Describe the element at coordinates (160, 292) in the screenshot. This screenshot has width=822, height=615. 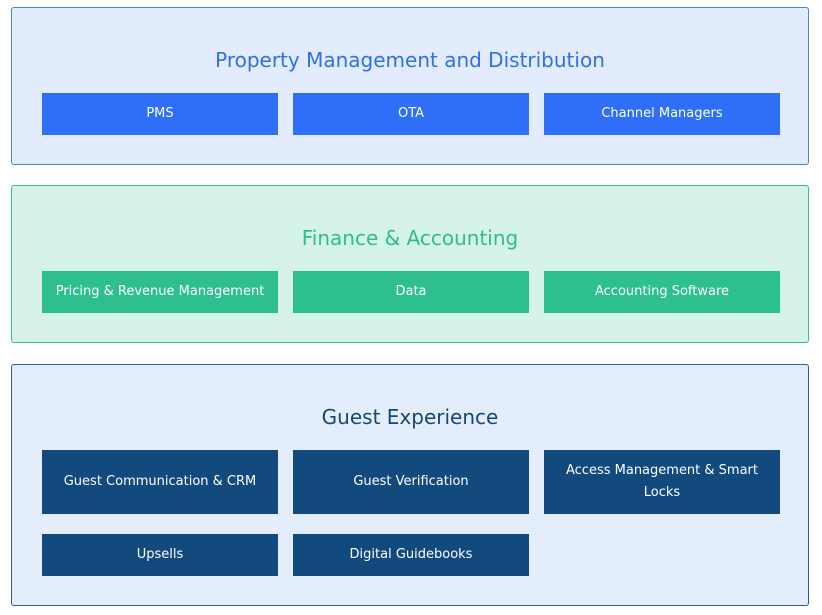
I see `category-pricing-revenue: Pricing & Revenue Management` at that location.